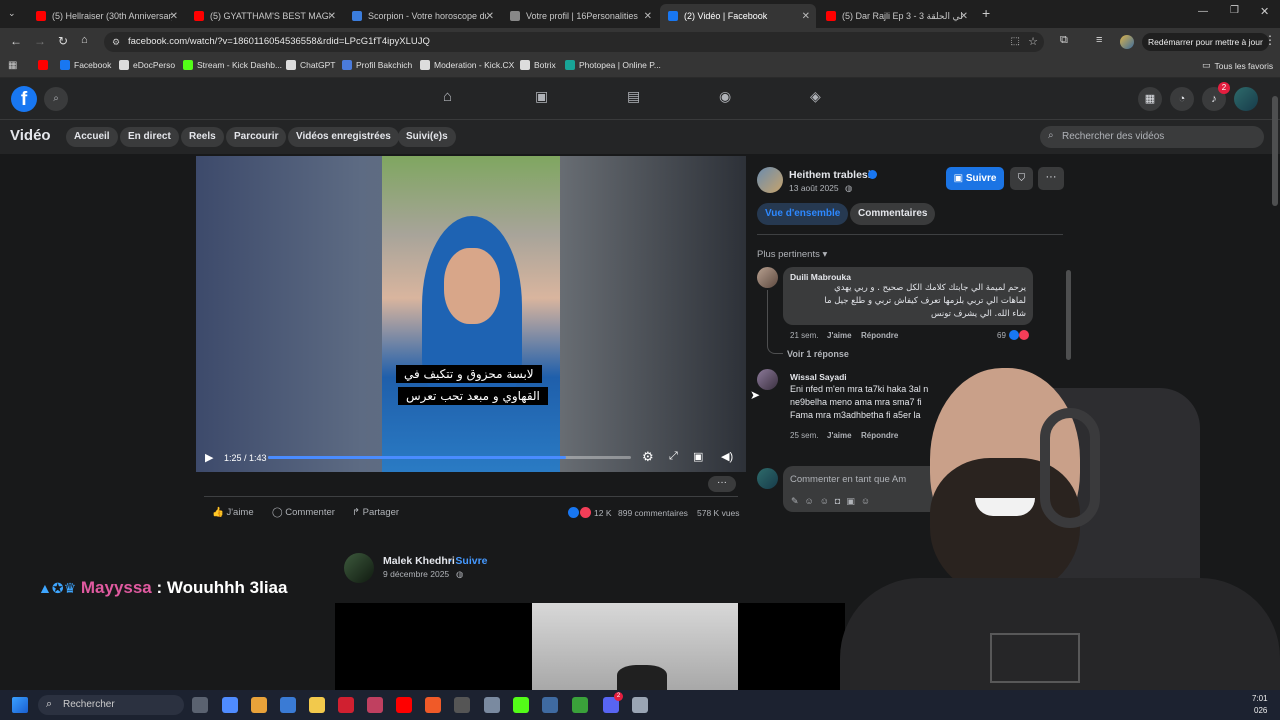 The height and width of the screenshot is (720, 1280). I want to click on forward-icon: →, so click(40, 41).